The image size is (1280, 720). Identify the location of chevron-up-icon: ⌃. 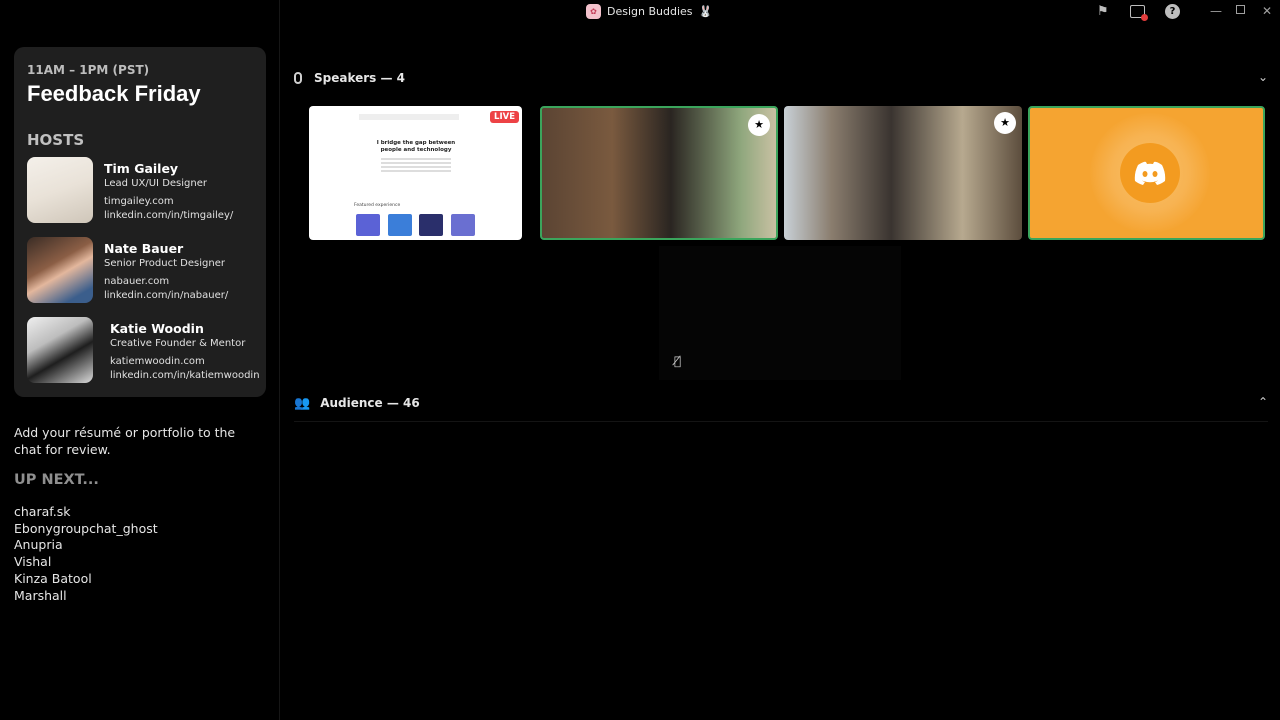
(1263, 402).